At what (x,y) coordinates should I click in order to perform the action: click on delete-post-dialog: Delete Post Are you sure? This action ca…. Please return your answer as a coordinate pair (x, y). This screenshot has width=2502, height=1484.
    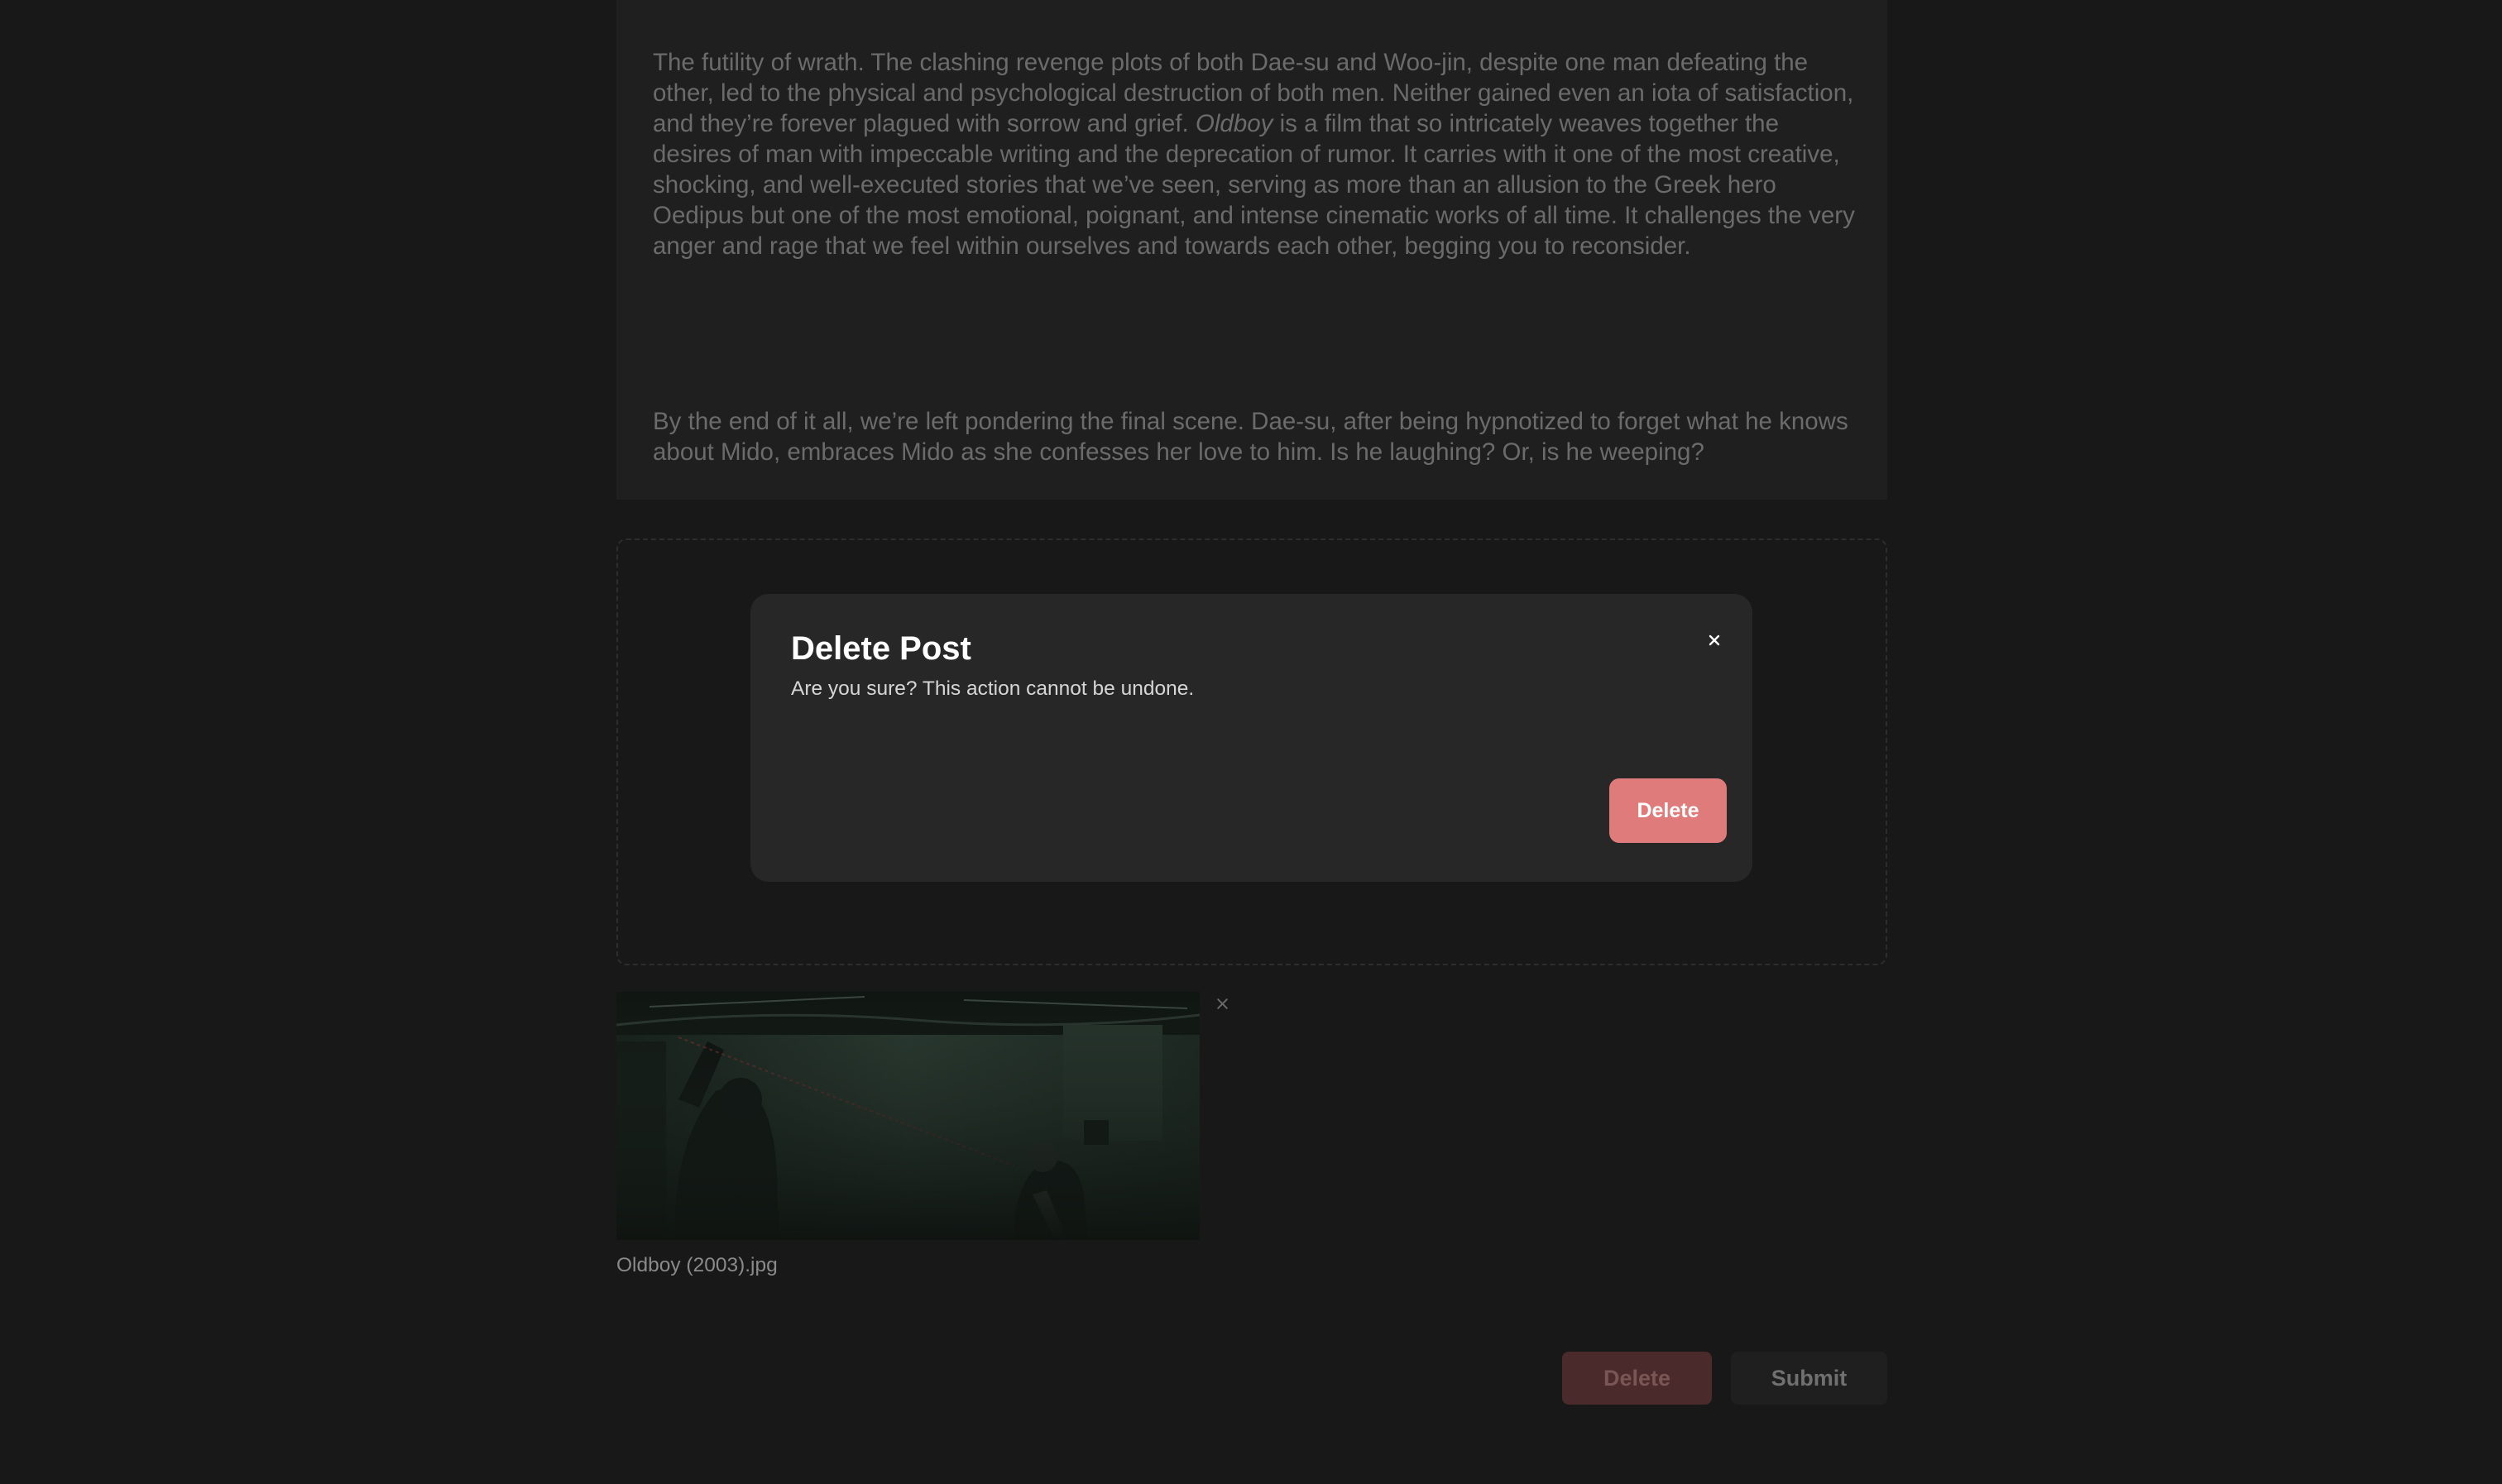
    Looking at the image, I should click on (1251, 738).